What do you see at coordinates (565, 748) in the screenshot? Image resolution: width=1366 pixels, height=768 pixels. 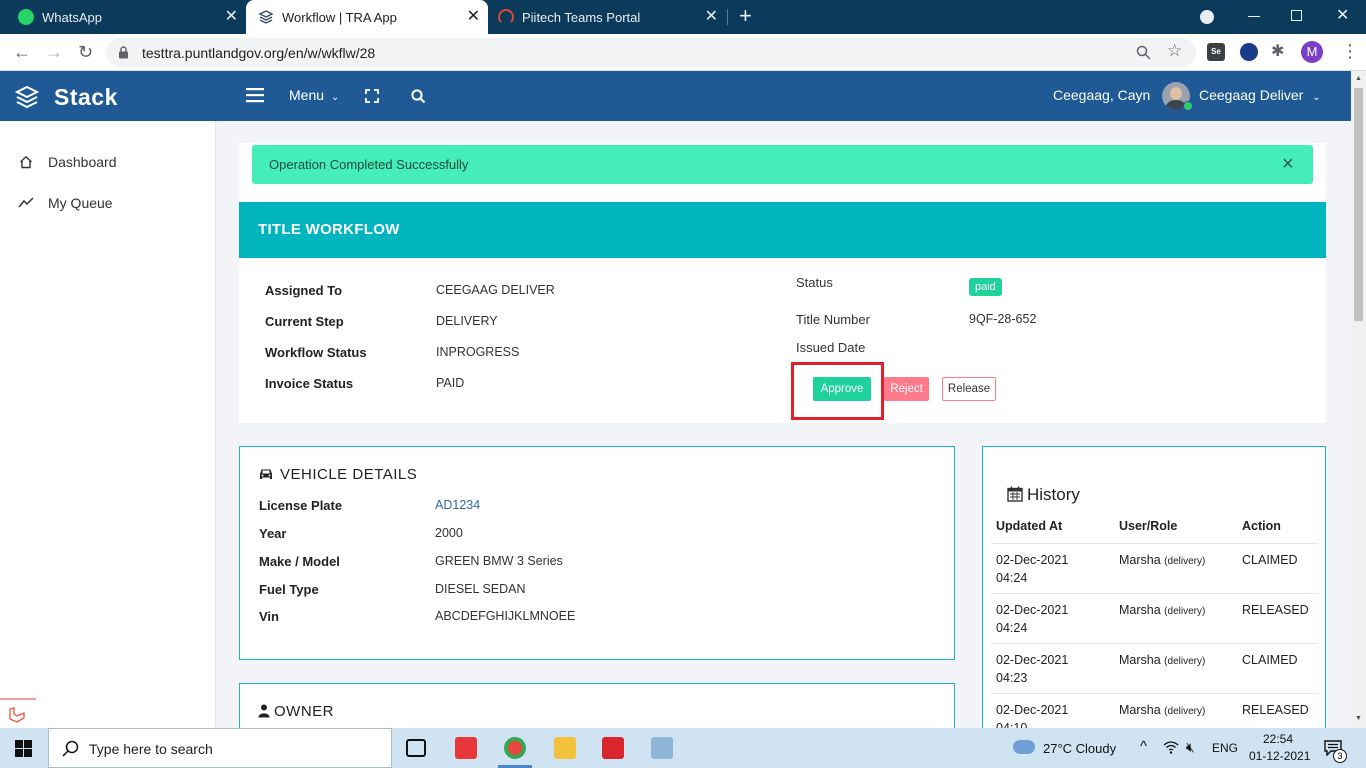 I see `file-explorer-icon` at bounding box center [565, 748].